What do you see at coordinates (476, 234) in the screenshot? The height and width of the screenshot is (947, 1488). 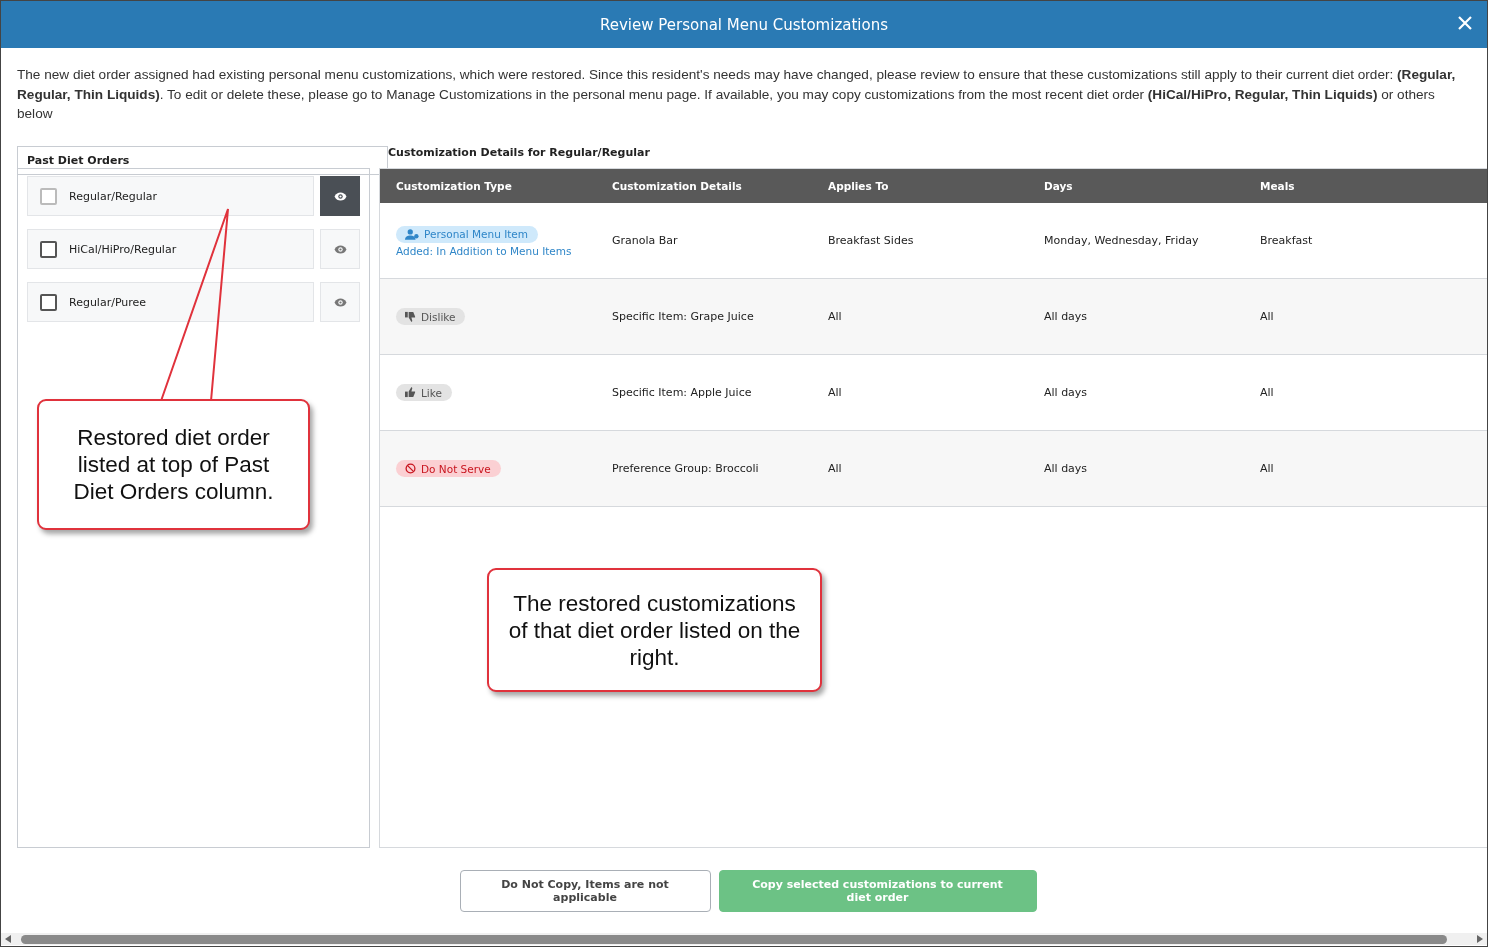 I see `badge-label: Personal Menu Item` at bounding box center [476, 234].